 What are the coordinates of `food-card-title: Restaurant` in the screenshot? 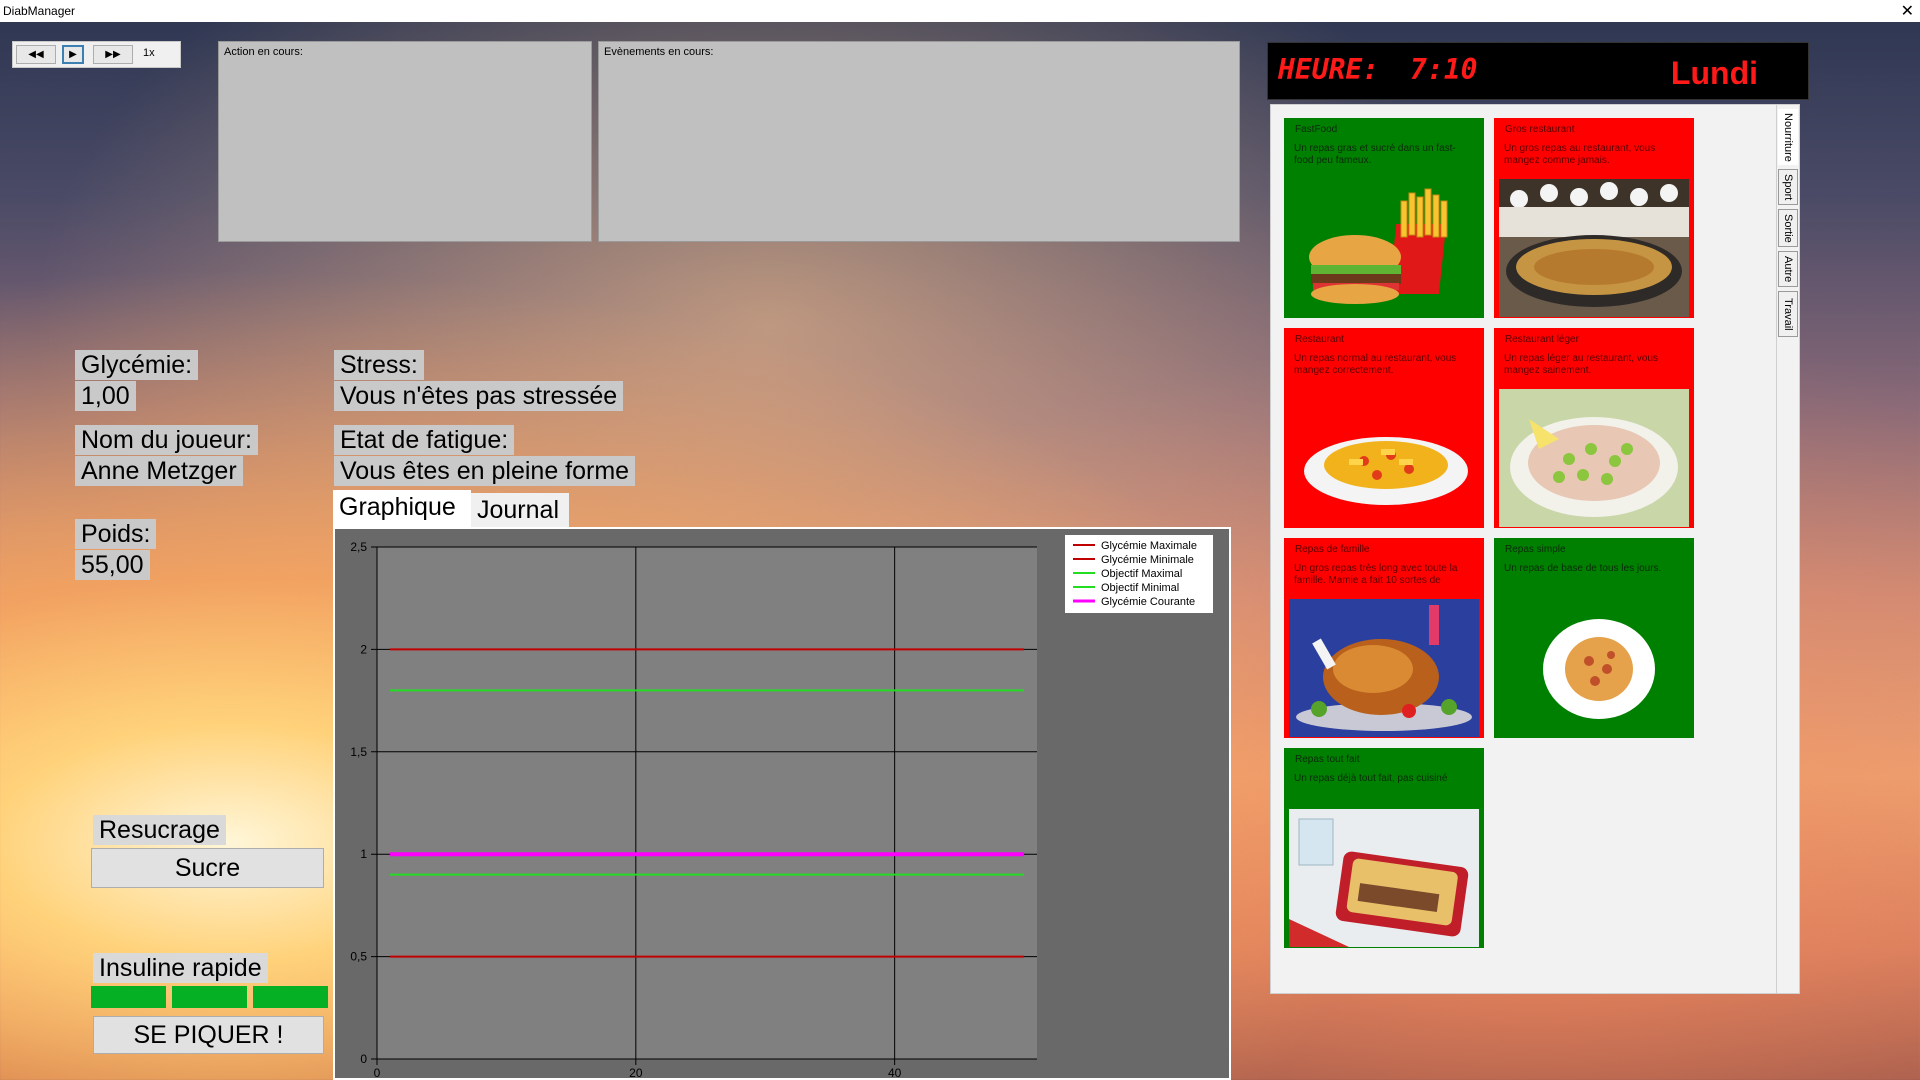 It's located at (1319, 339).